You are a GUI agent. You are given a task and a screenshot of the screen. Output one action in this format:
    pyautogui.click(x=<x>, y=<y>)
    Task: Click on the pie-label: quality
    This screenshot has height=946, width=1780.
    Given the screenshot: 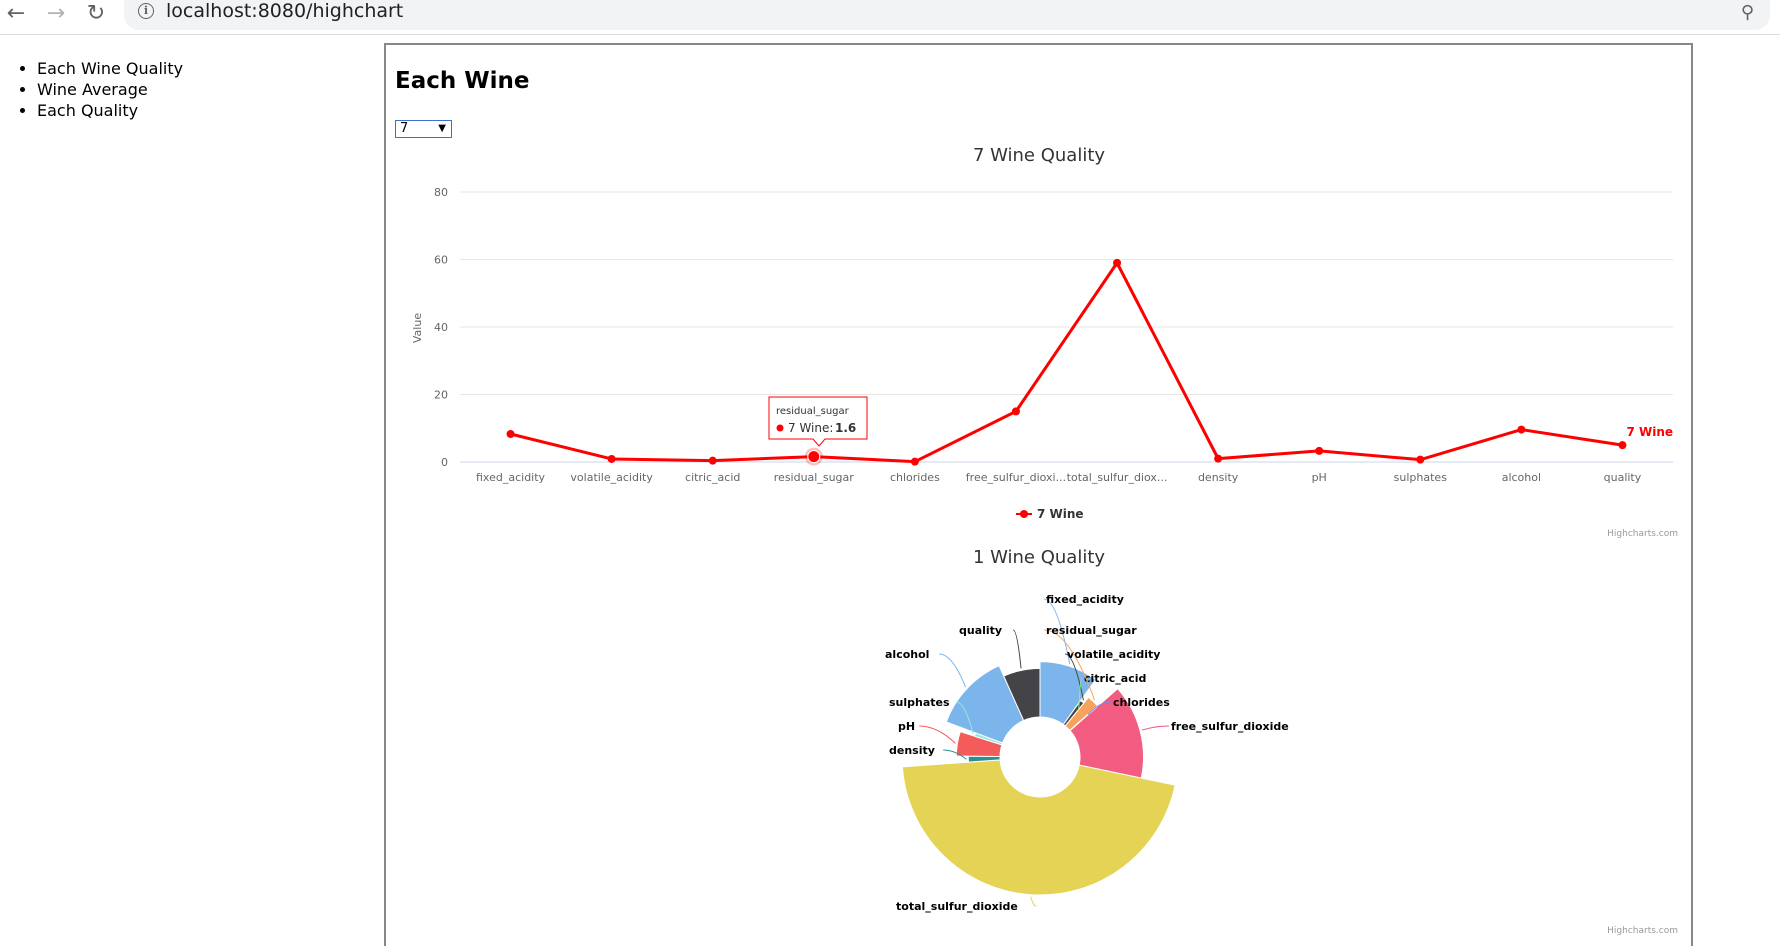 What is the action you would take?
    pyautogui.click(x=980, y=630)
    